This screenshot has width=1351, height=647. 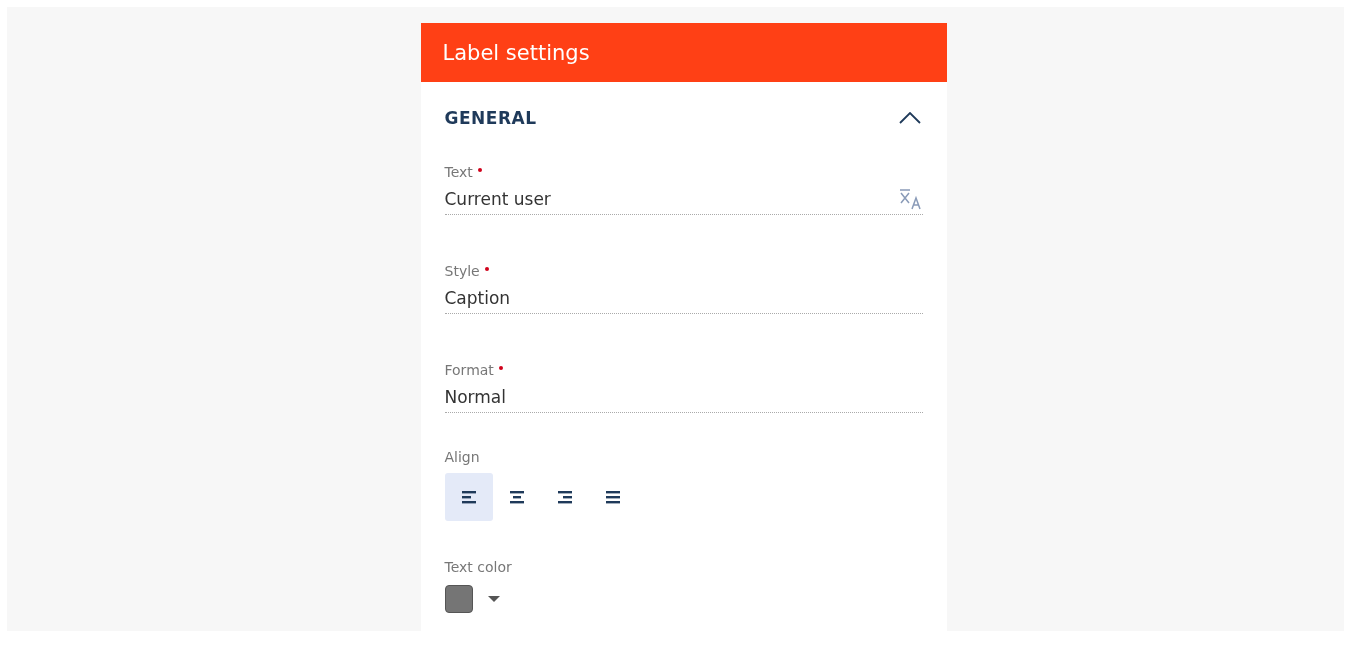 I want to click on collapse-chevron-icon, so click(x=909, y=118).